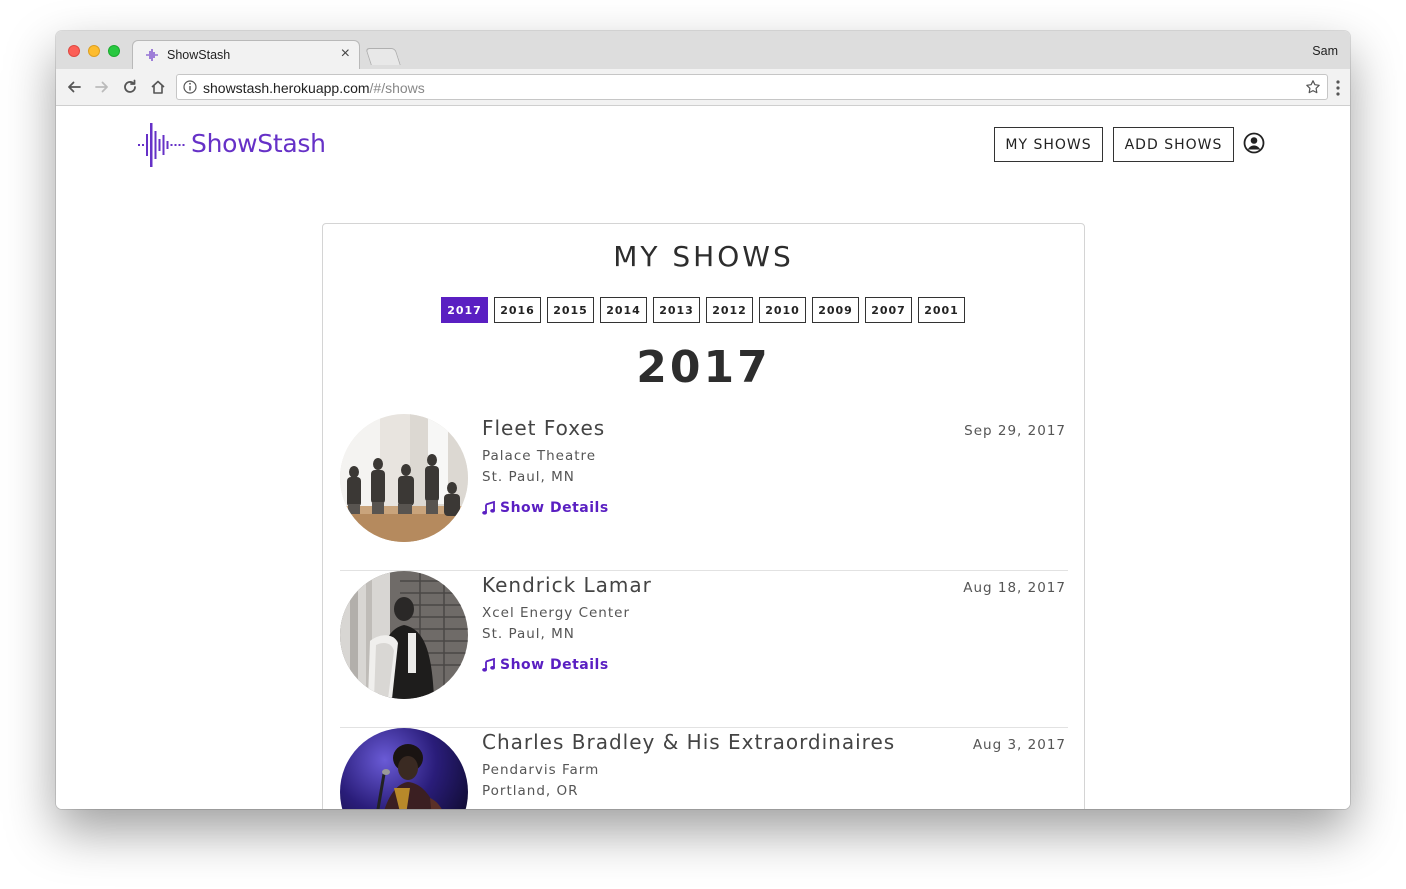 Image resolution: width=1406 pixels, height=889 pixels. Describe the element at coordinates (1325, 51) in the screenshot. I see `profile-name: Sam` at that location.